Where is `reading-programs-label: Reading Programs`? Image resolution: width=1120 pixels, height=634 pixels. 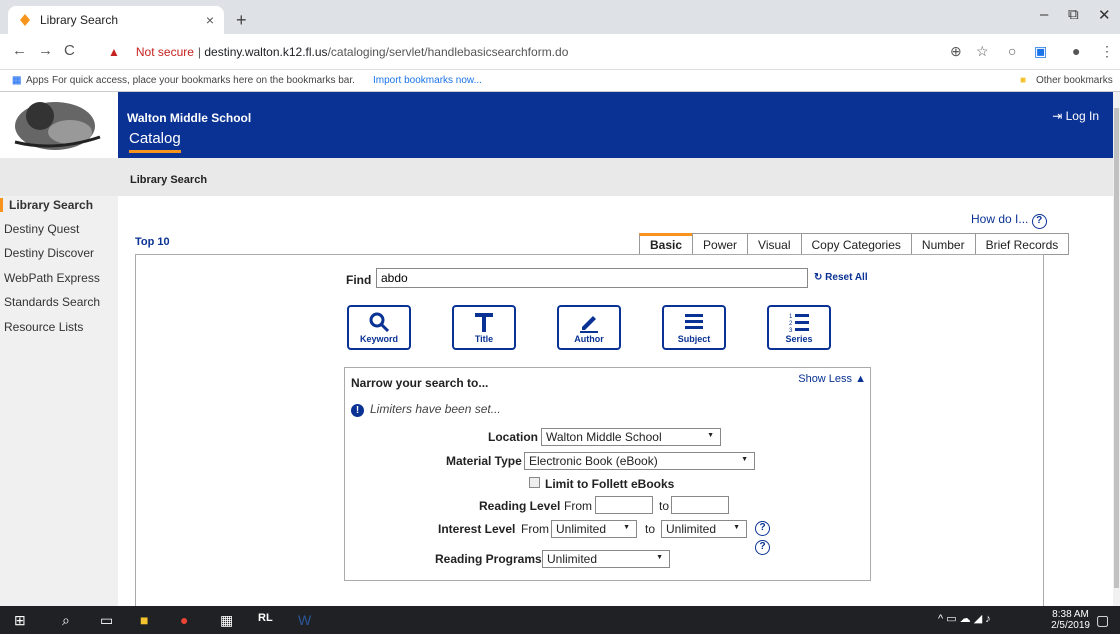 reading-programs-label: Reading Programs is located at coordinates (488, 559).